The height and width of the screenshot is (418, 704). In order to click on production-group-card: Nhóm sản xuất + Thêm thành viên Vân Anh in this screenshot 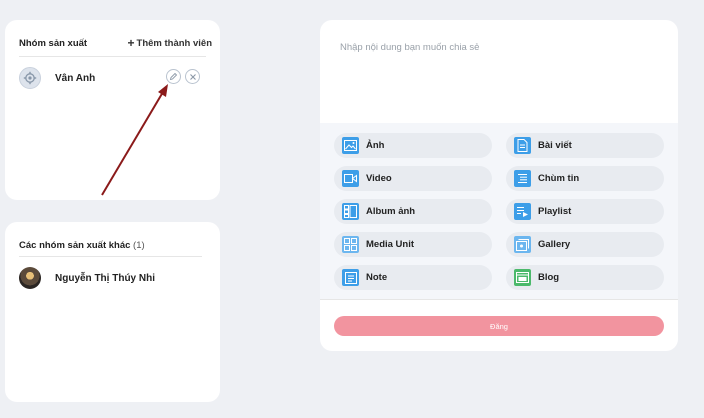, I will do `click(112, 110)`.